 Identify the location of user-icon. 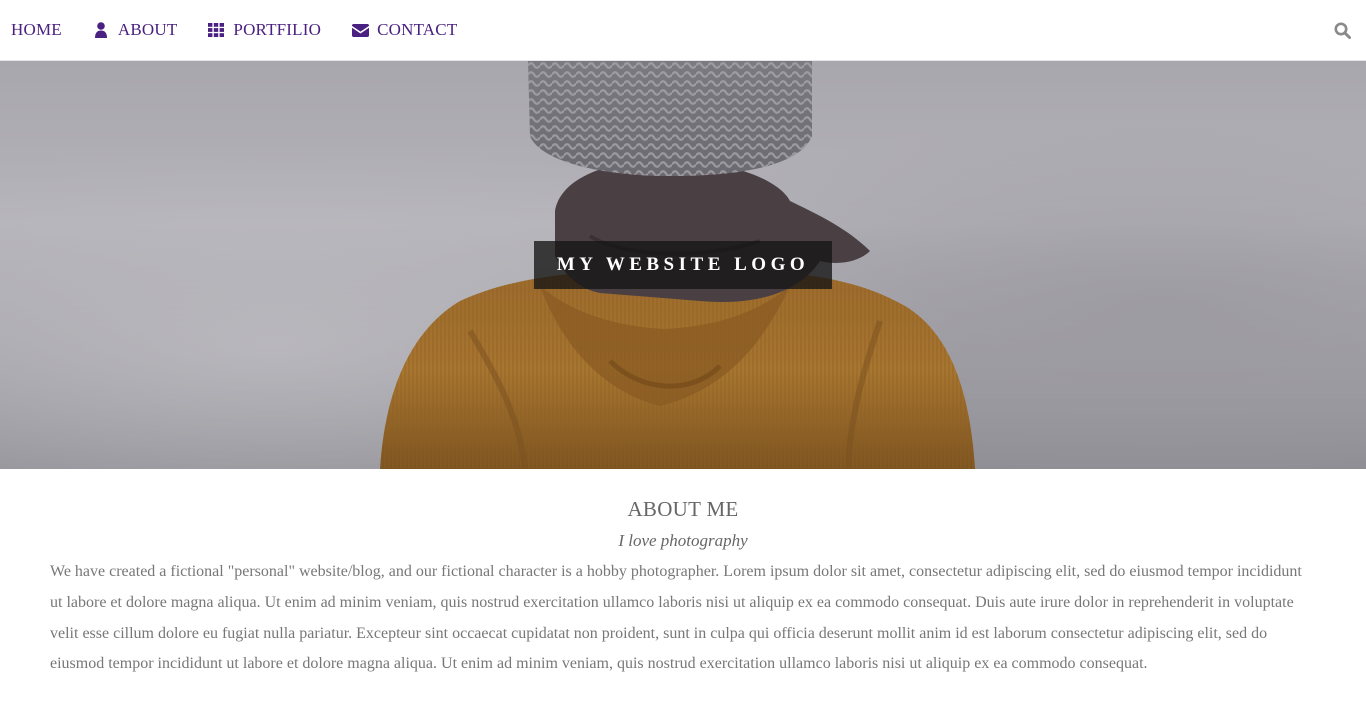
(101, 30).